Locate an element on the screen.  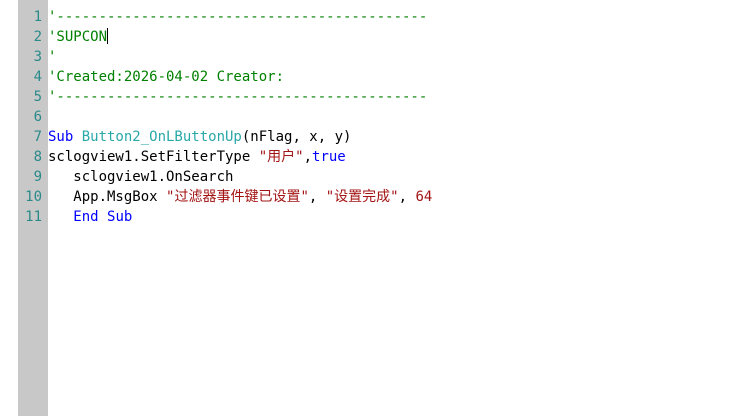
code-line: ' is located at coordinates (52, 57).